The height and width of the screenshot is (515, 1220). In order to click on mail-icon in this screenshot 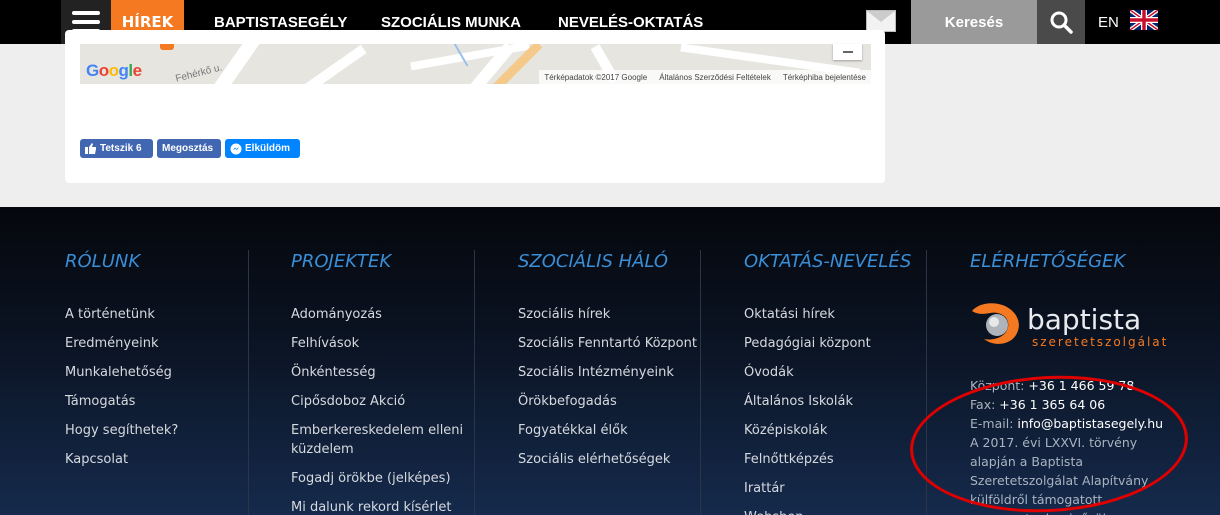, I will do `click(881, 21)`.